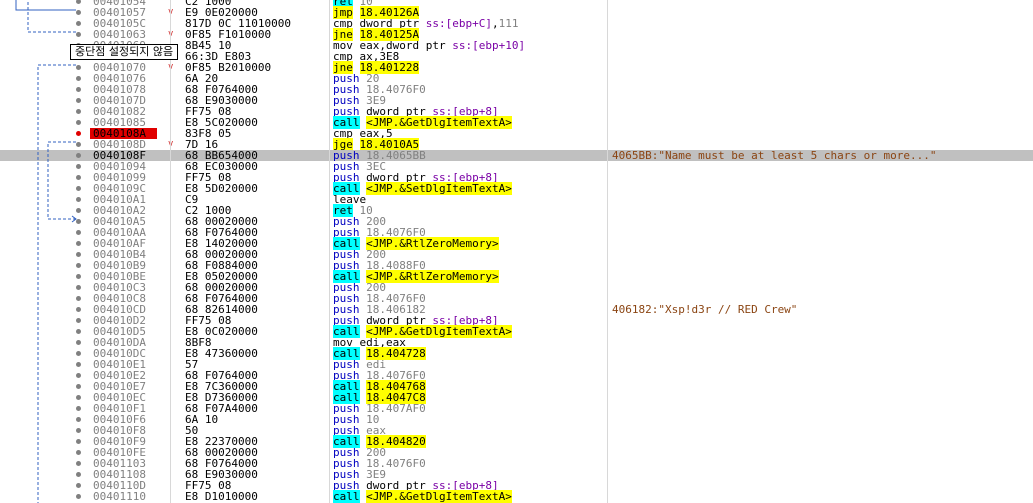 The image size is (1033, 503). I want to click on operand: <JMP.&GetDlgItemTextA>, so click(439, 496).